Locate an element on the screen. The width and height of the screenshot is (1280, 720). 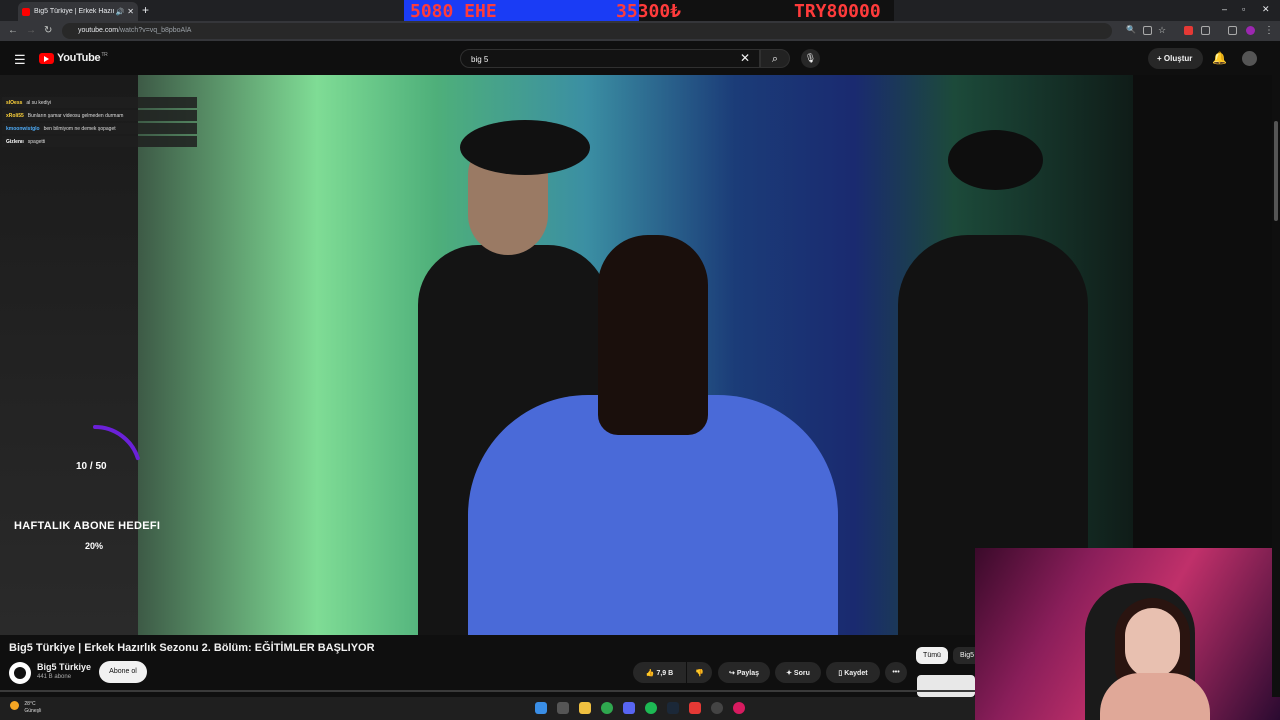
tab-title: Big5 Türkiye | Erkek Hazırlık is located at coordinates (74, 11).